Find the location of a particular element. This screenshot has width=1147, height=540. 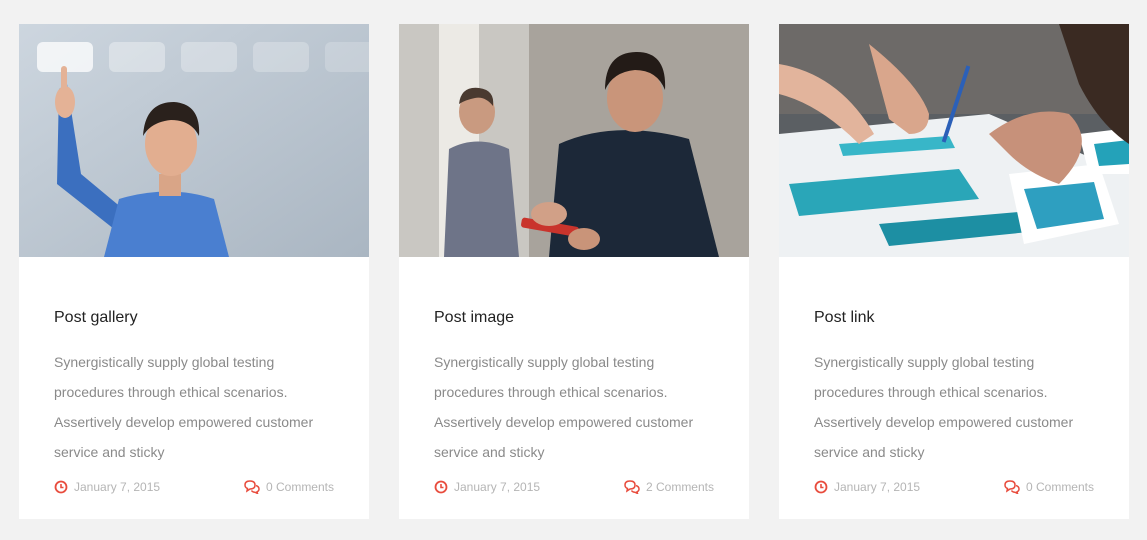

post-title: Post link is located at coordinates (844, 318).